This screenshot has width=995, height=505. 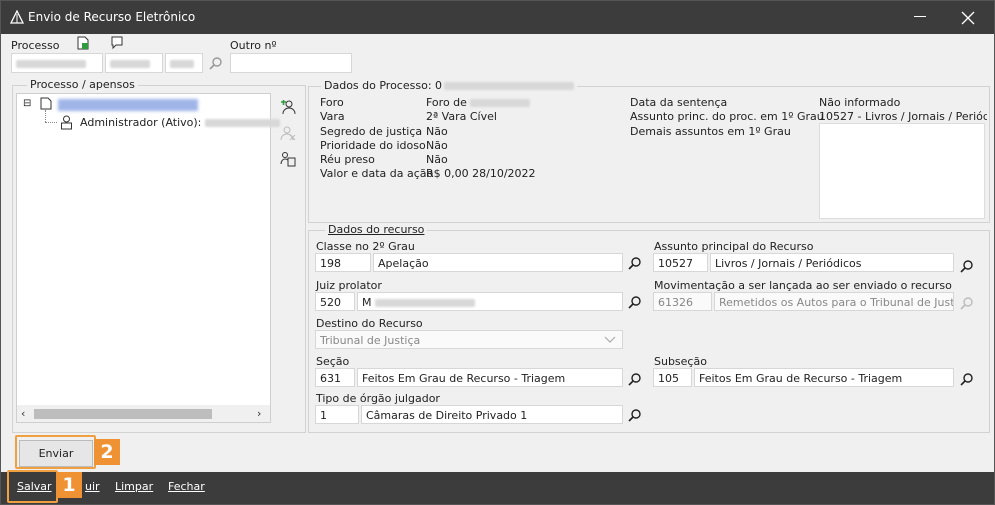 What do you see at coordinates (497, 488) in the screenshot?
I see `bottom-toolbar: Salvar uir Limpar Fechar` at bounding box center [497, 488].